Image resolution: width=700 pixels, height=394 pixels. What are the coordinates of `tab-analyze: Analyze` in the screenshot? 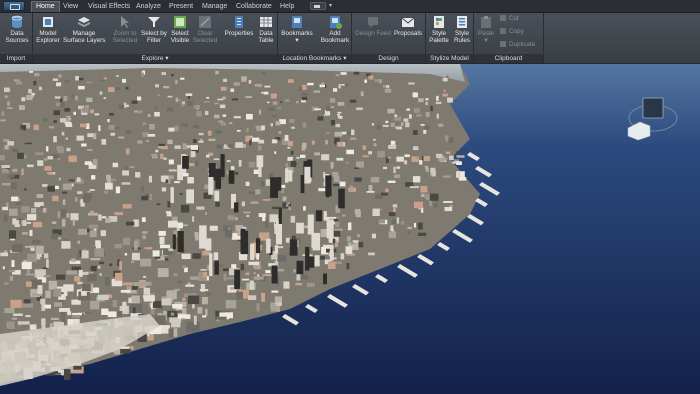 It's located at (148, 6).